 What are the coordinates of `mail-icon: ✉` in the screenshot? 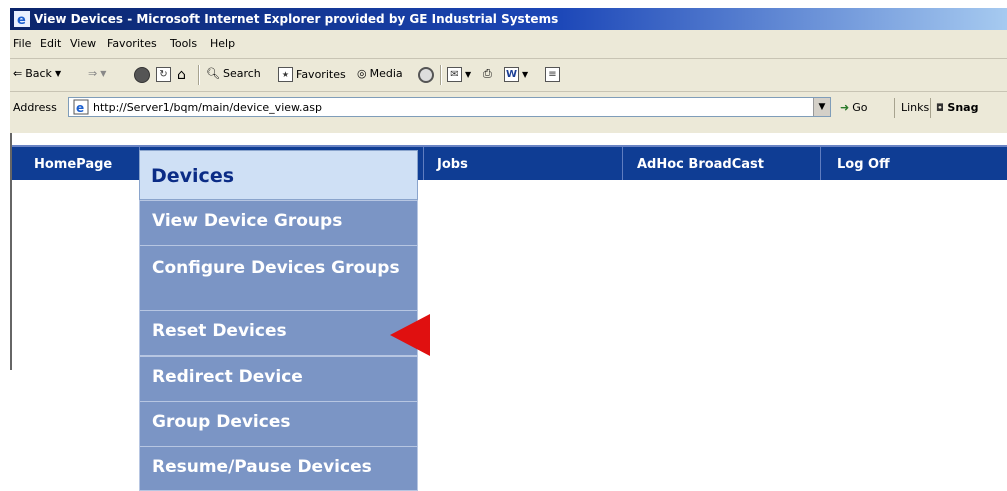 It's located at (454, 74).